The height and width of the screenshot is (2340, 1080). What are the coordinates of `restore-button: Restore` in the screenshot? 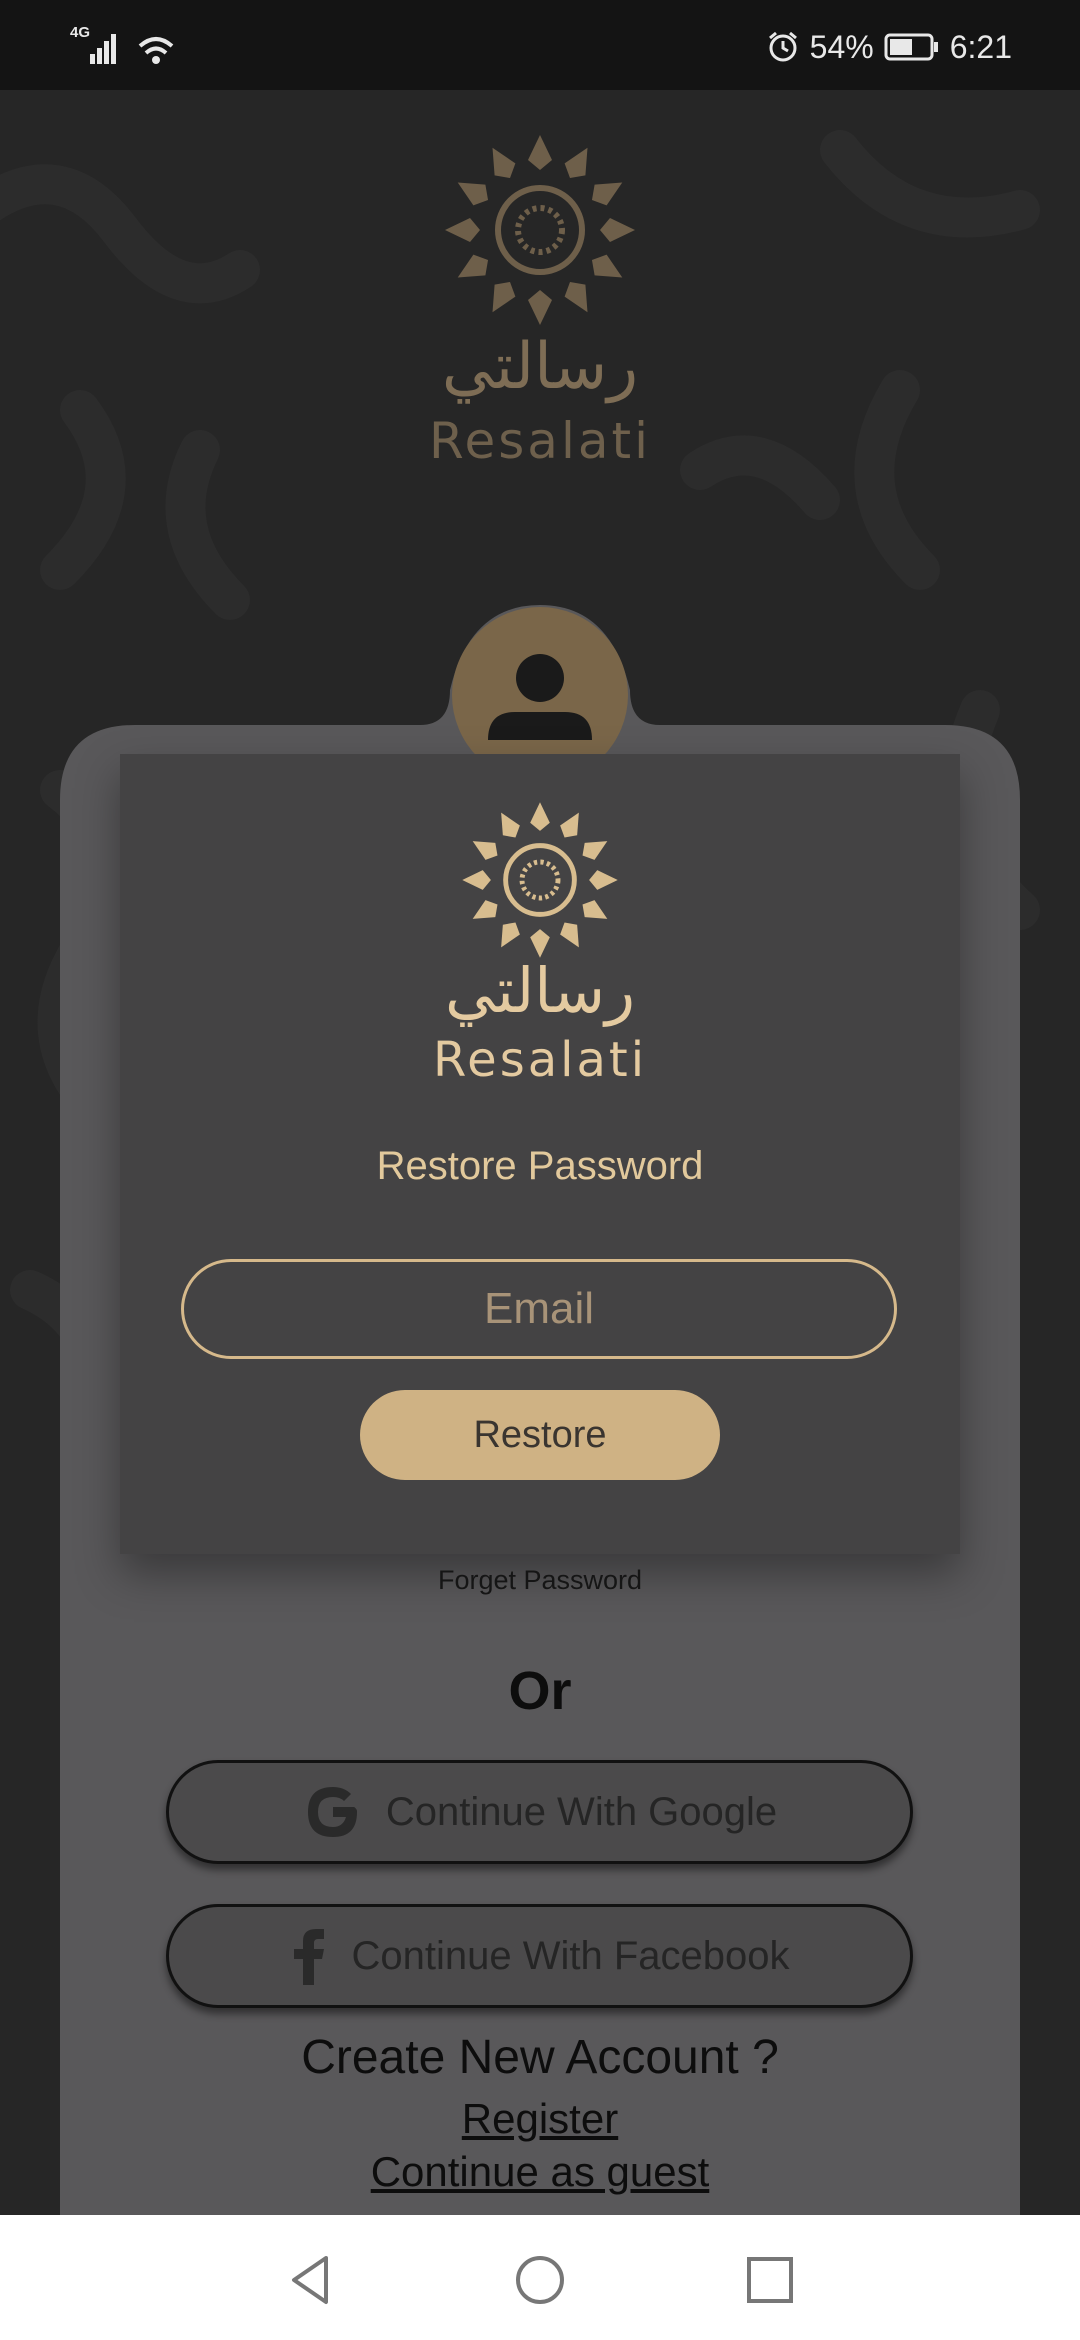 It's located at (540, 1435).